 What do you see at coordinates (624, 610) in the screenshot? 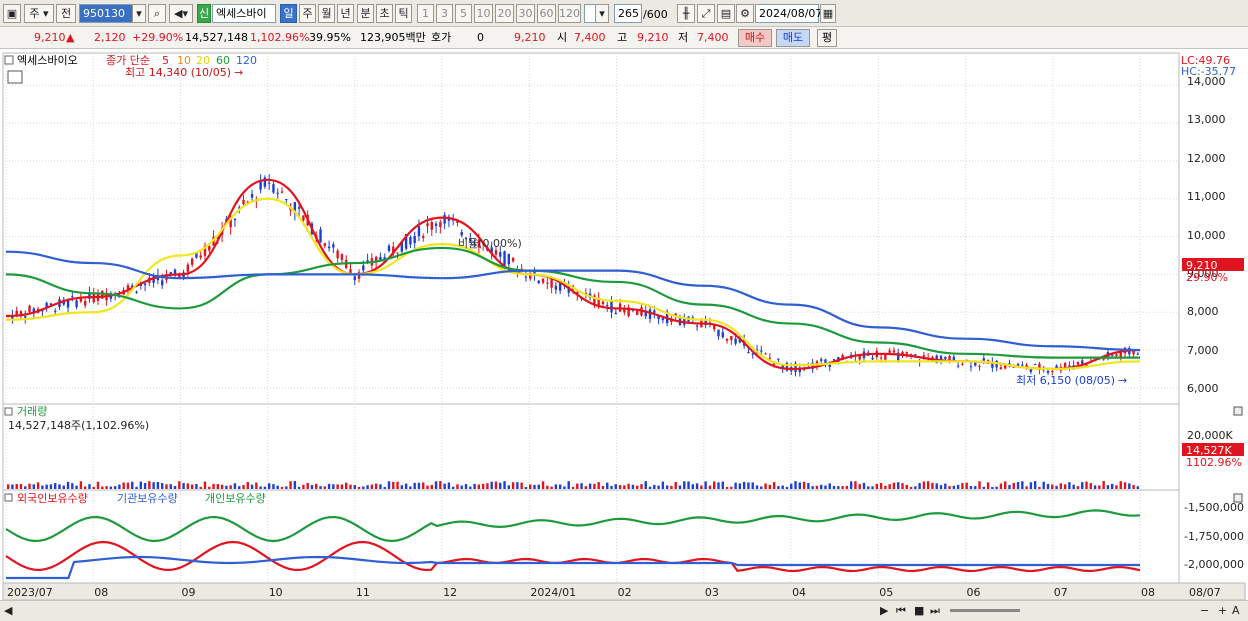
I see `bottom-scrollbar: ◀ ▶ ⏮ ■ ⏭ − + A` at bounding box center [624, 610].